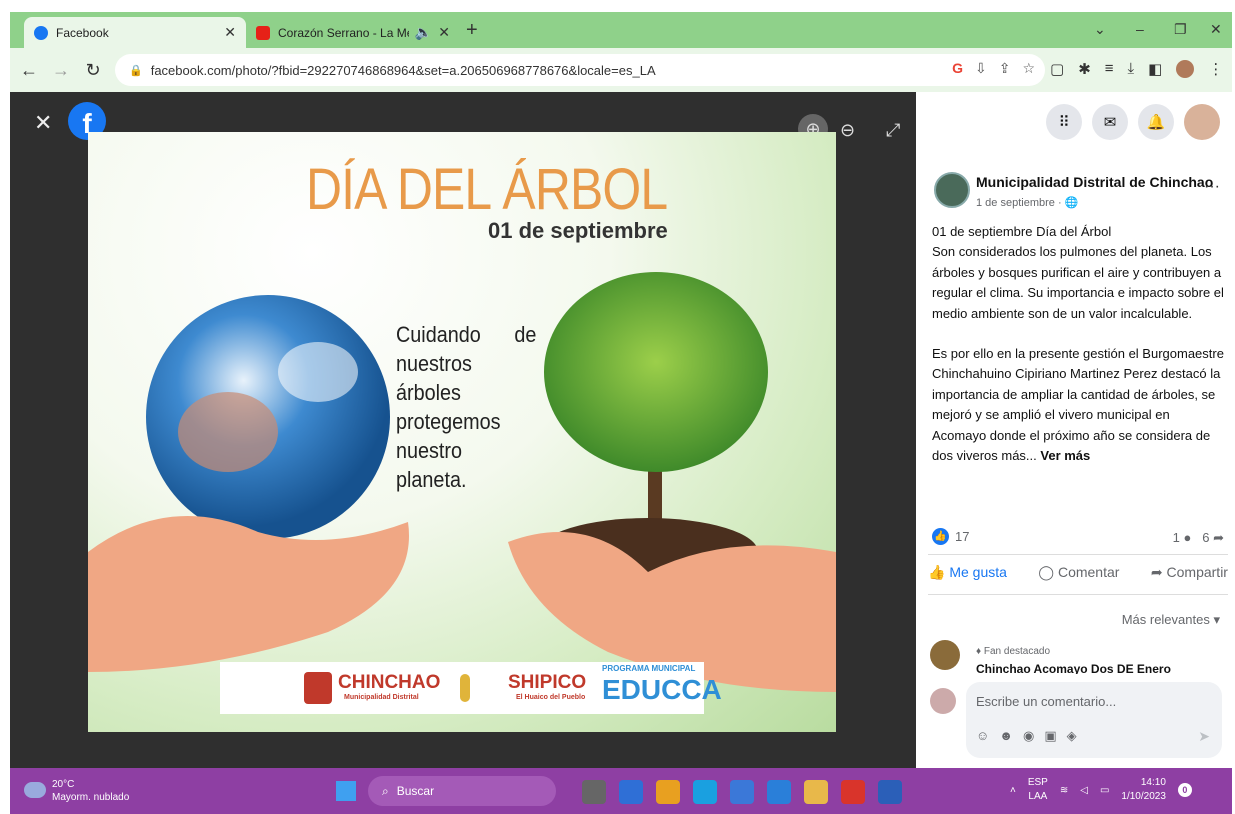 The image size is (1235, 814). What do you see at coordinates (962, 536) in the screenshot?
I see `reaction-count: 17` at bounding box center [962, 536].